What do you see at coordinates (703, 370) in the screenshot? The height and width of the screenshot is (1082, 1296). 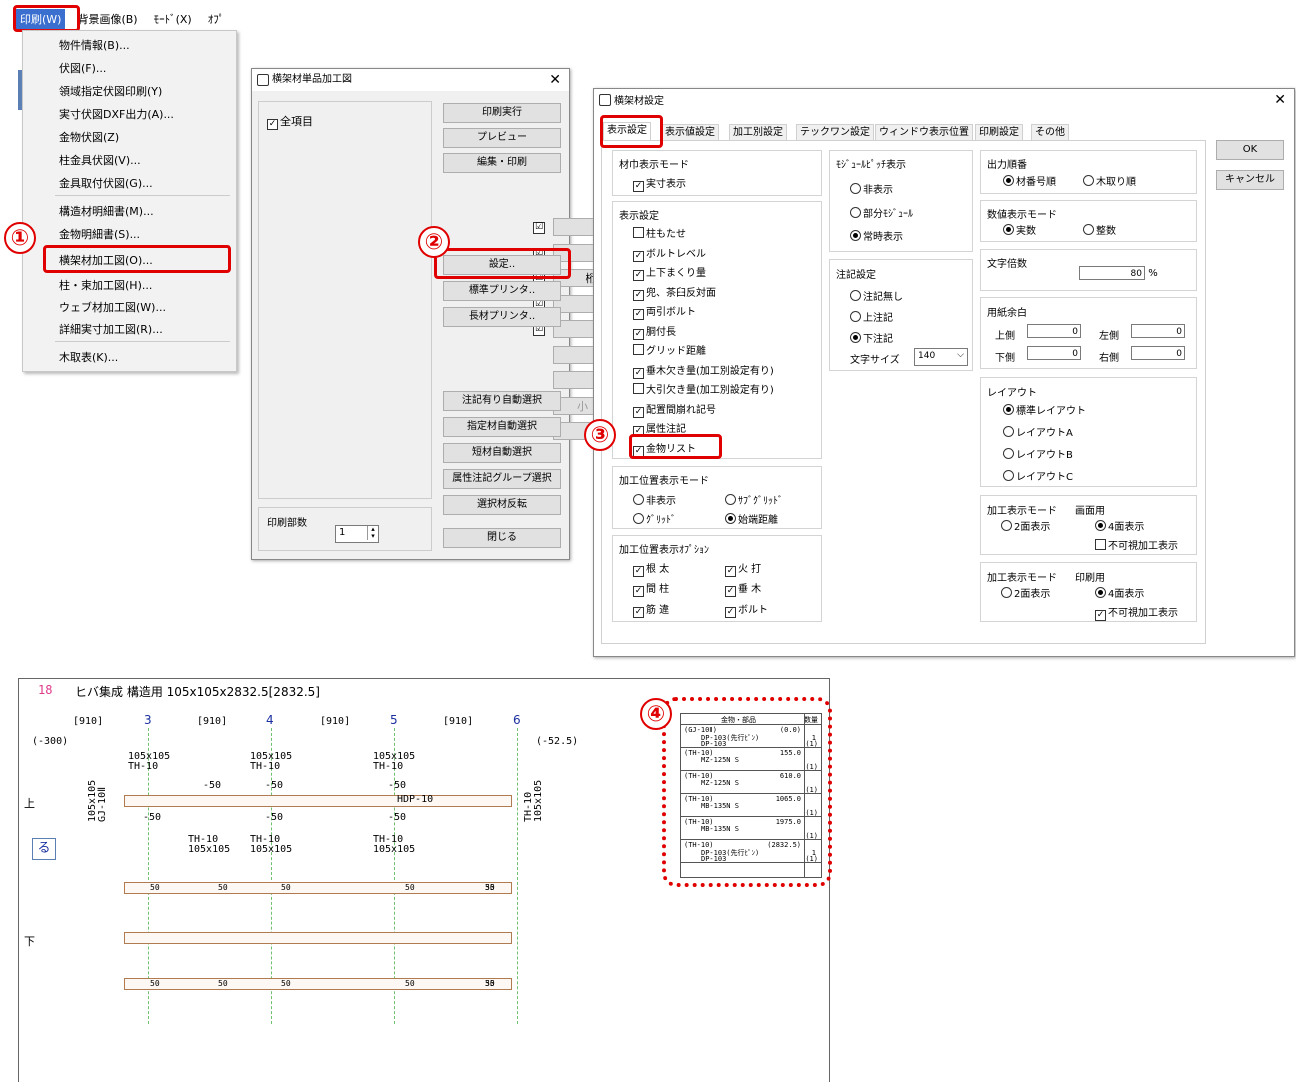 I see `display-setting-check: ✓ 垂木欠き量(加工別設定有り)` at bounding box center [703, 370].